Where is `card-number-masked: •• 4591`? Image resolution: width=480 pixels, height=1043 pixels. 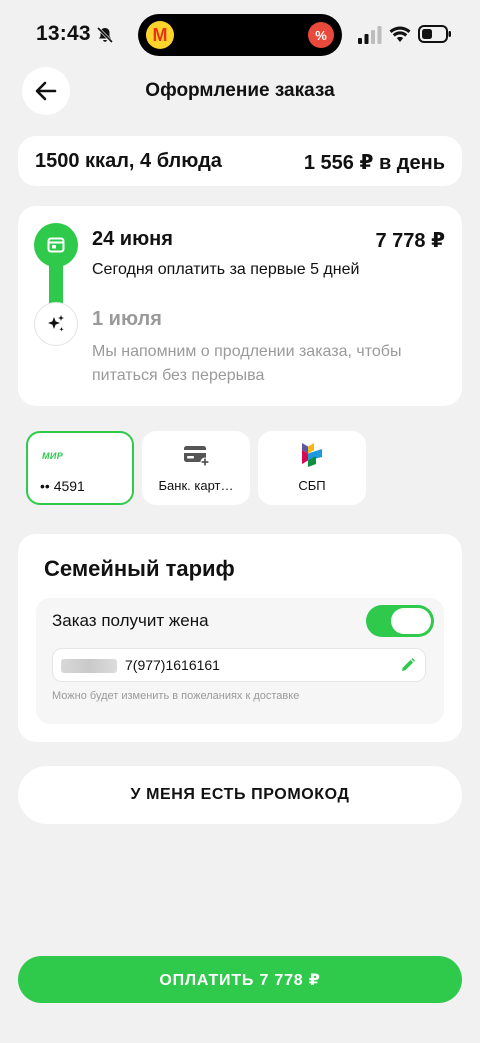 card-number-masked: •• 4591 is located at coordinates (62, 486).